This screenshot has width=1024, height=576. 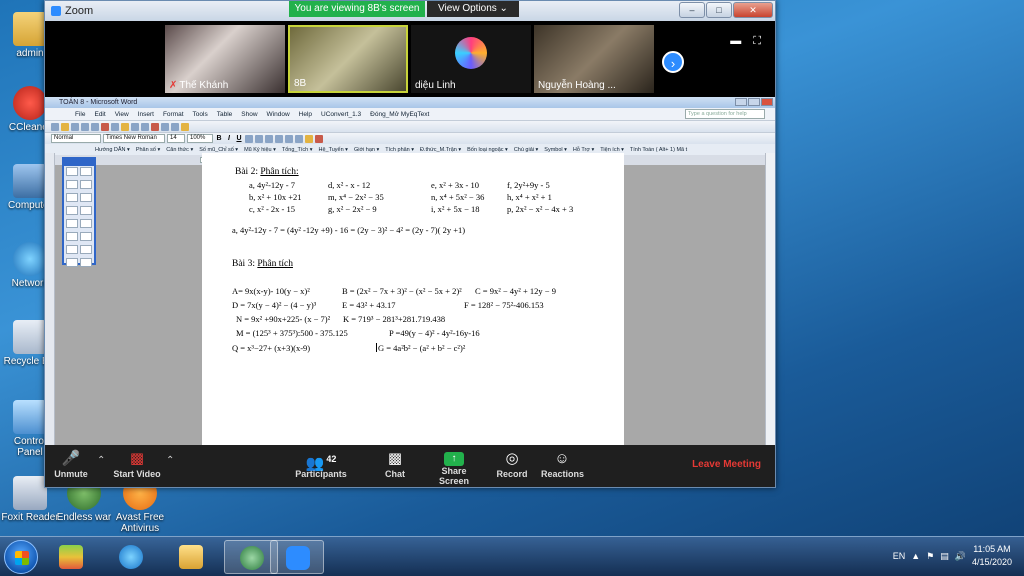 What do you see at coordinates (297, 150) in the screenshot?
I see `addin-tong-tich: Tổng_Tích ▾` at bounding box center [297, 150].